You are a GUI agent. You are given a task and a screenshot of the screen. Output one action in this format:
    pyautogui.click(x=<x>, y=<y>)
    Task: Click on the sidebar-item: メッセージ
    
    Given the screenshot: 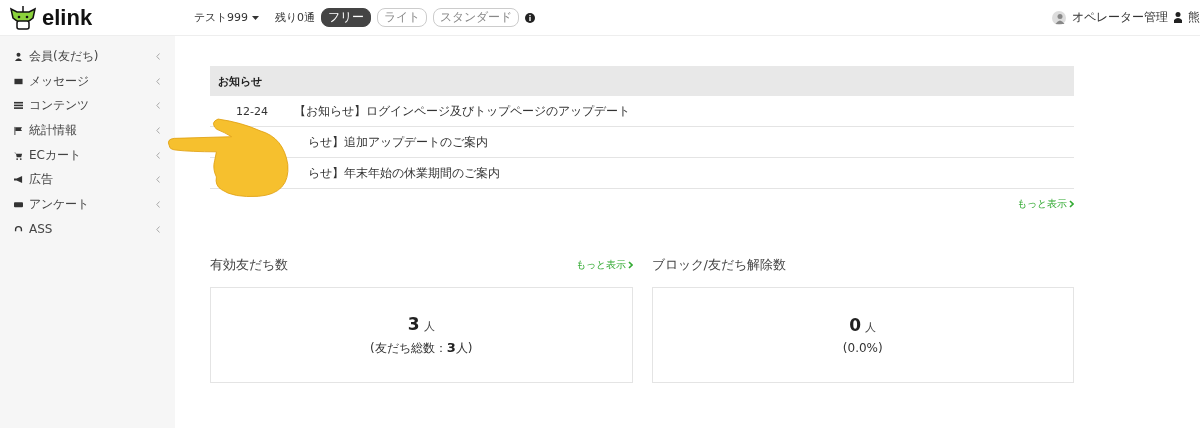 What is the action you would take?
    pyautogui.click(x=82, y=81)
    